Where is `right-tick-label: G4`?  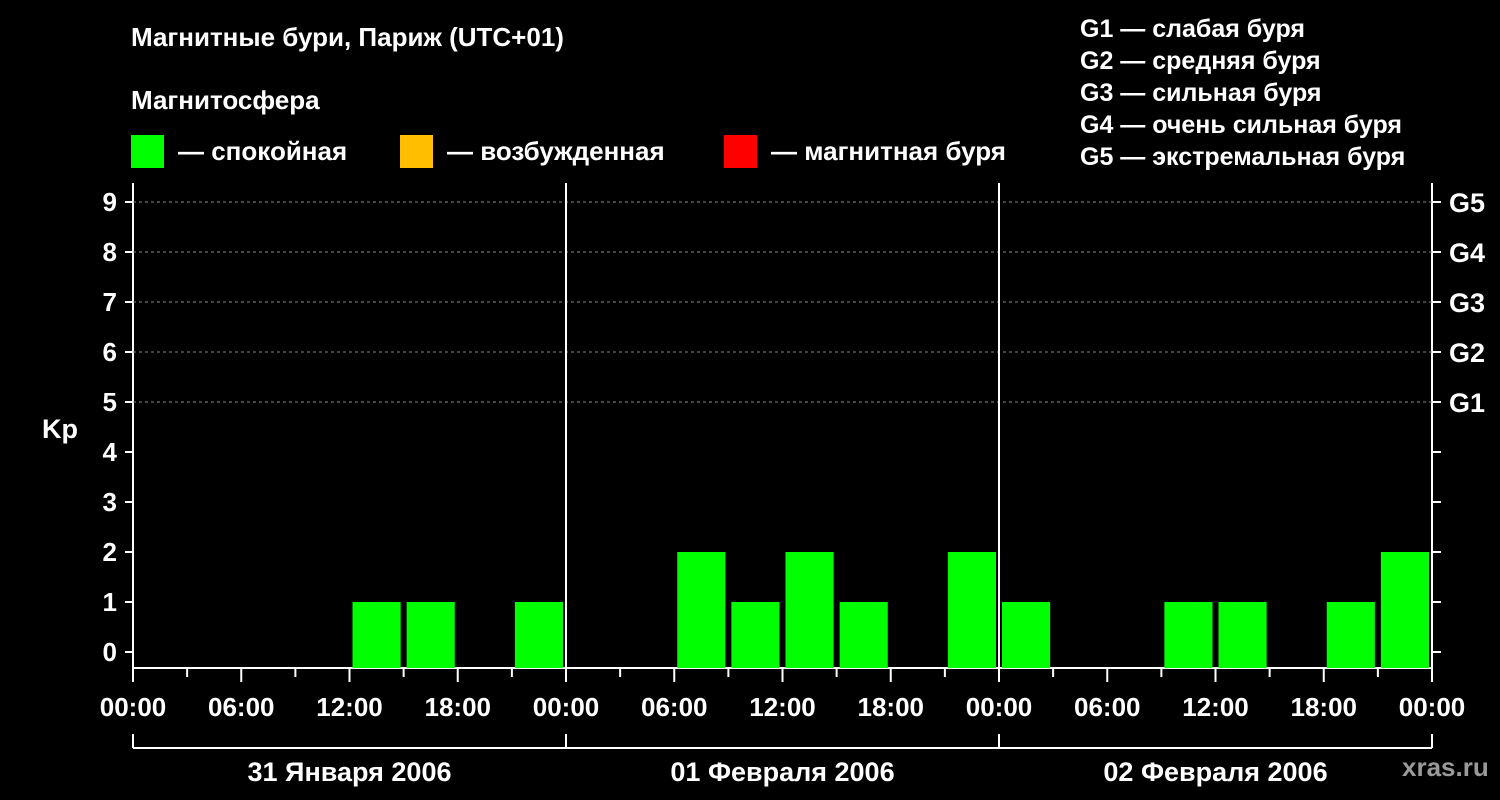
right-tick-label: G4 is located at coordinates (1467, 253).